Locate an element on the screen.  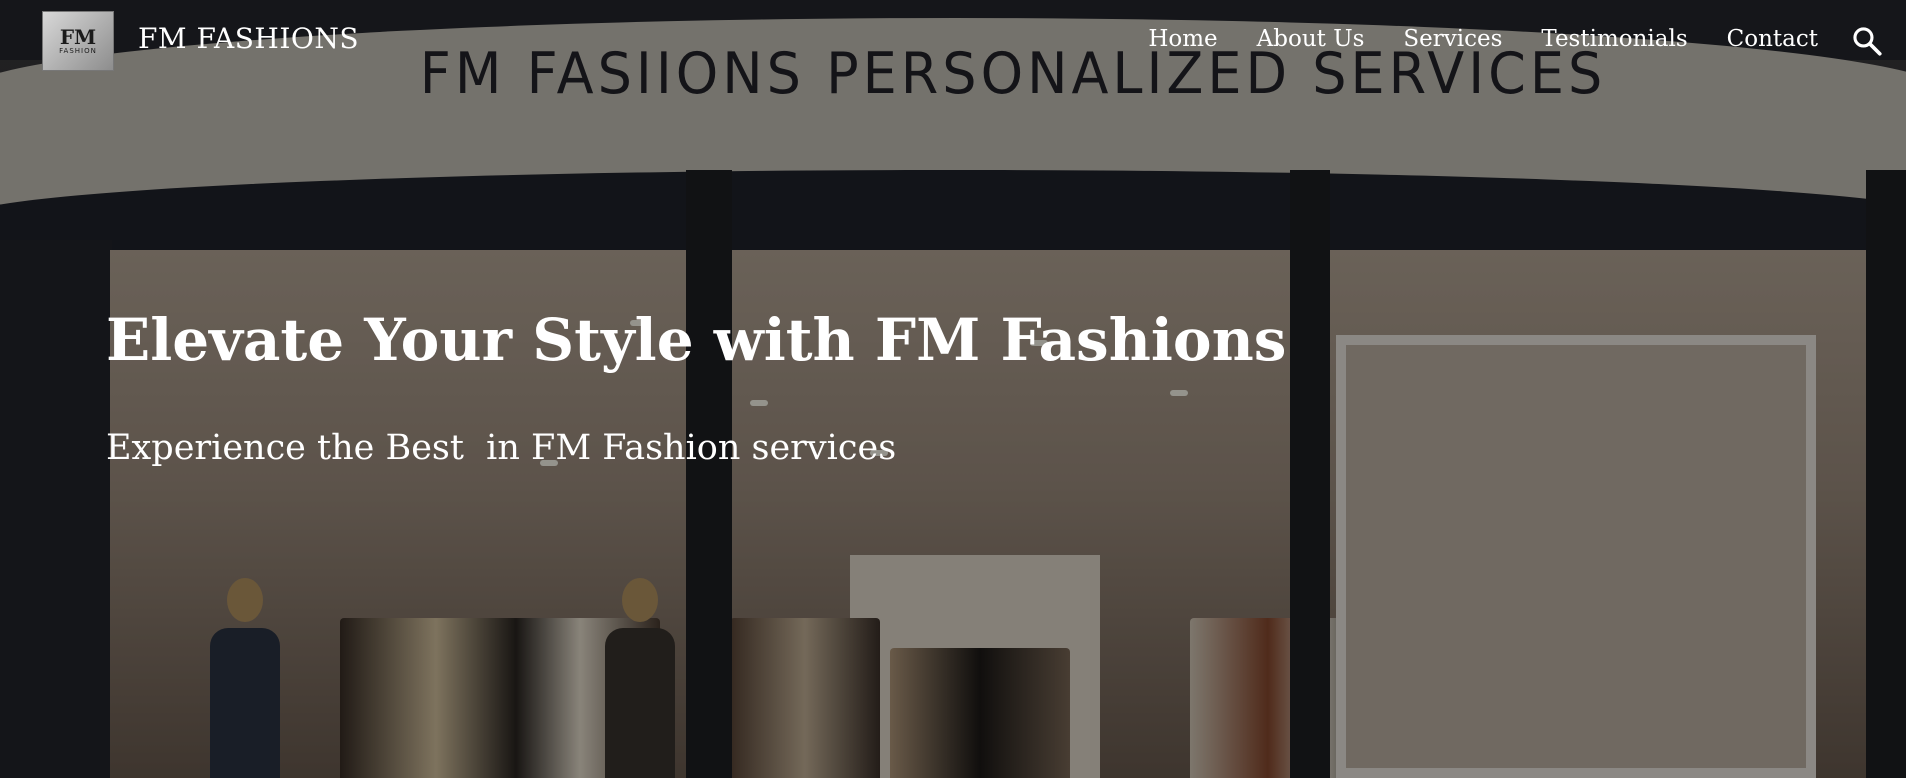
nav-testimonials: Testimonials is located at coordinates (1614, 39).